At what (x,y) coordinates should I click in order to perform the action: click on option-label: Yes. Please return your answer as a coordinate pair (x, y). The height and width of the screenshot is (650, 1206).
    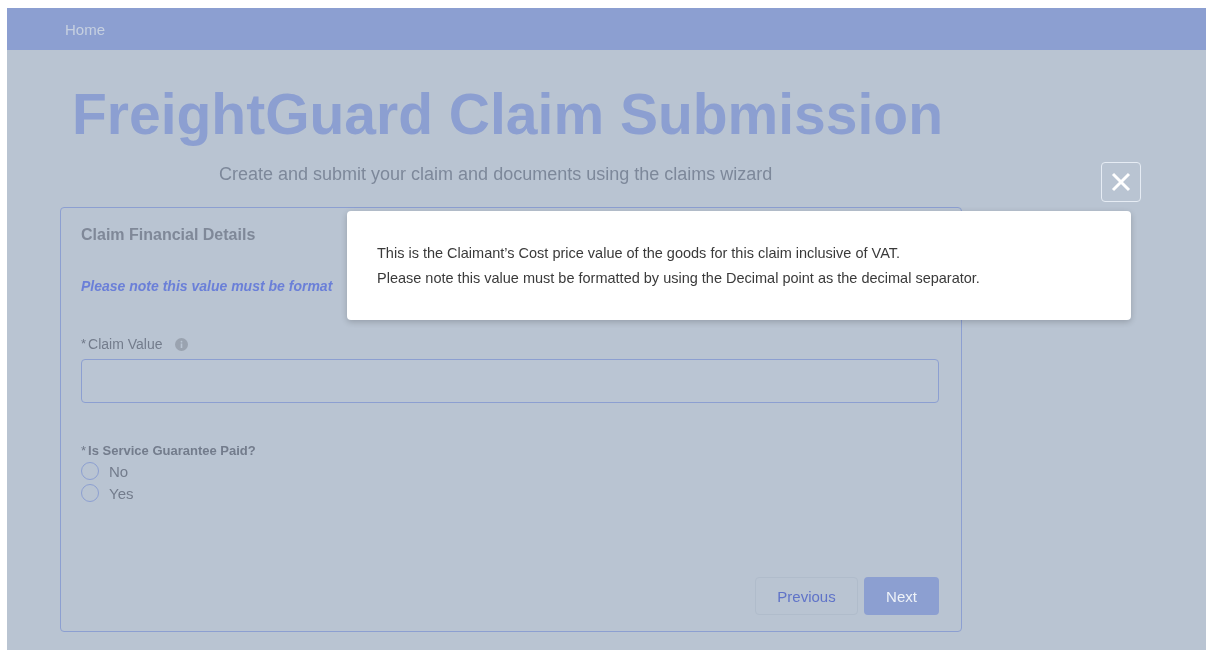
    Looking at the image, I should click on (121, 493).